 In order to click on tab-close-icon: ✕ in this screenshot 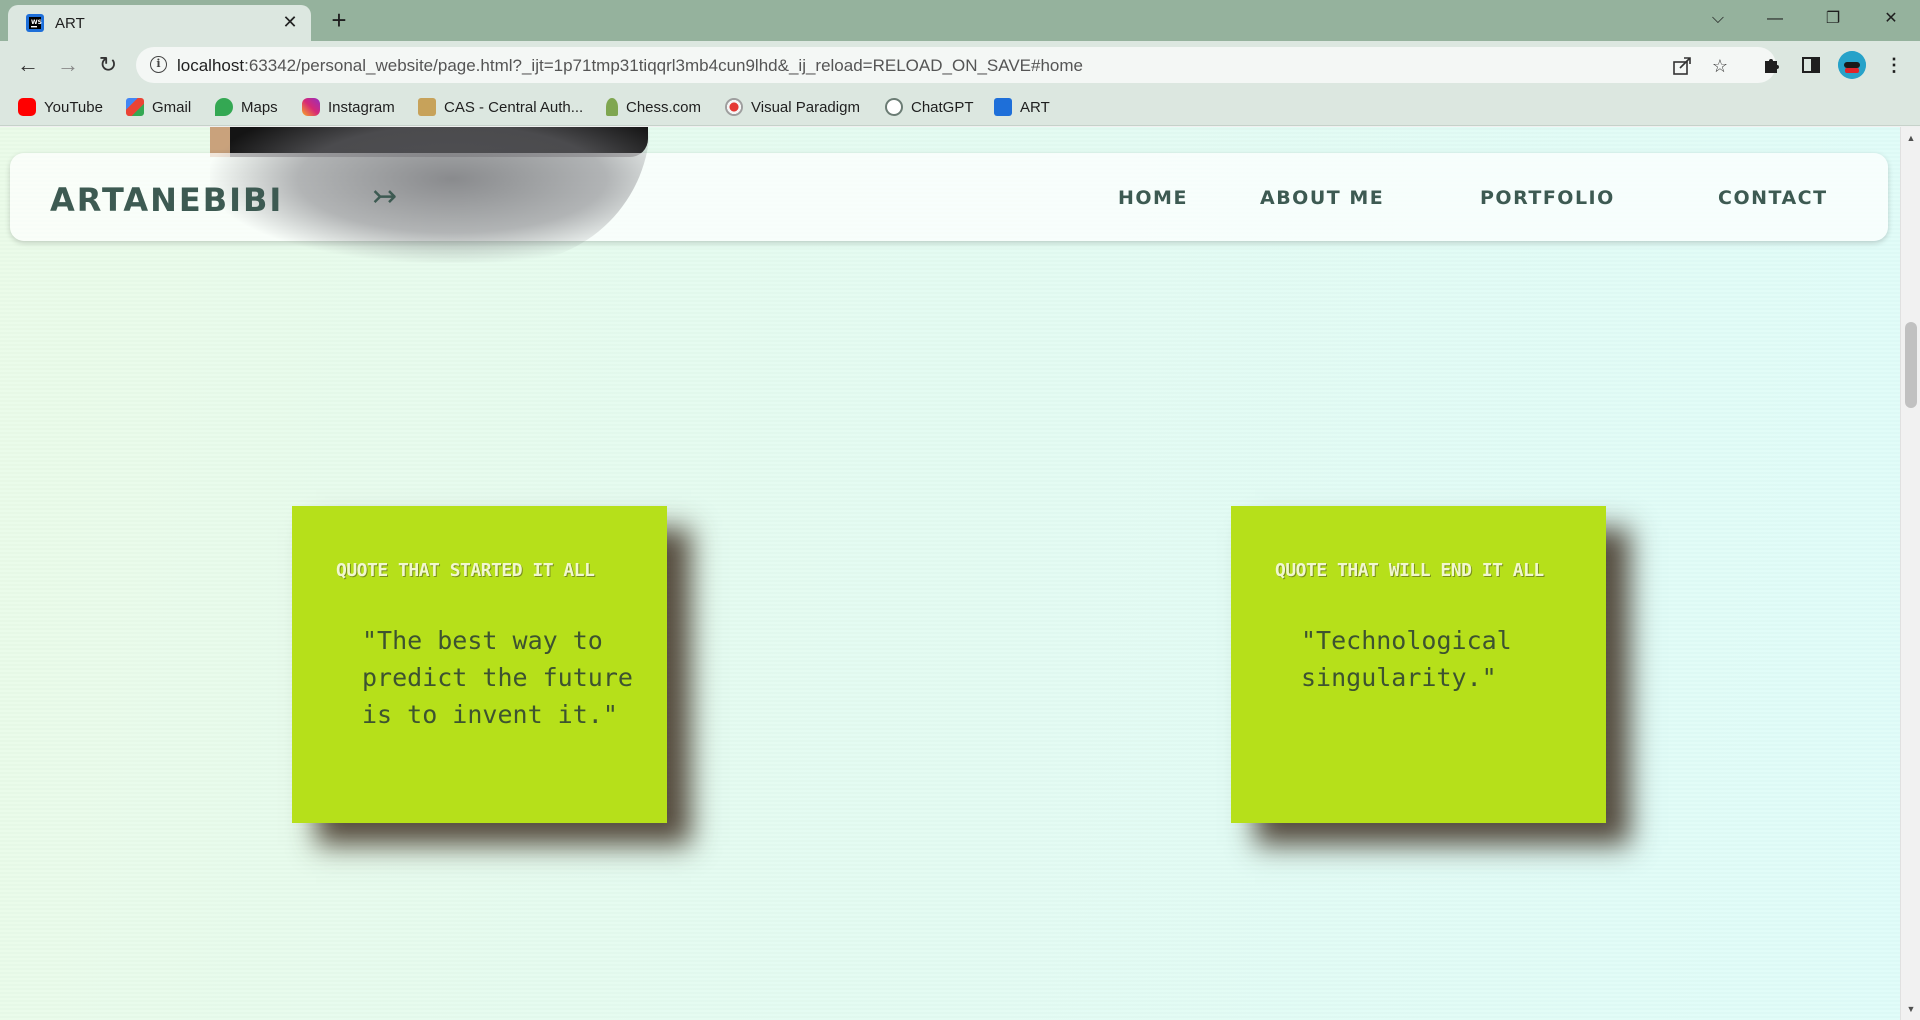, I will do `click(290, 22)`.